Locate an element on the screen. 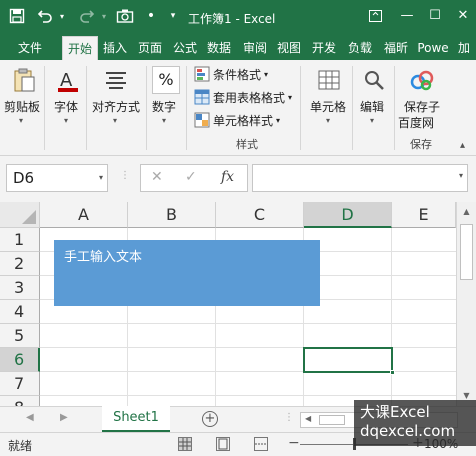 The image size is (476, 456). conditional-format-icon is located at coordinates (202, 74).